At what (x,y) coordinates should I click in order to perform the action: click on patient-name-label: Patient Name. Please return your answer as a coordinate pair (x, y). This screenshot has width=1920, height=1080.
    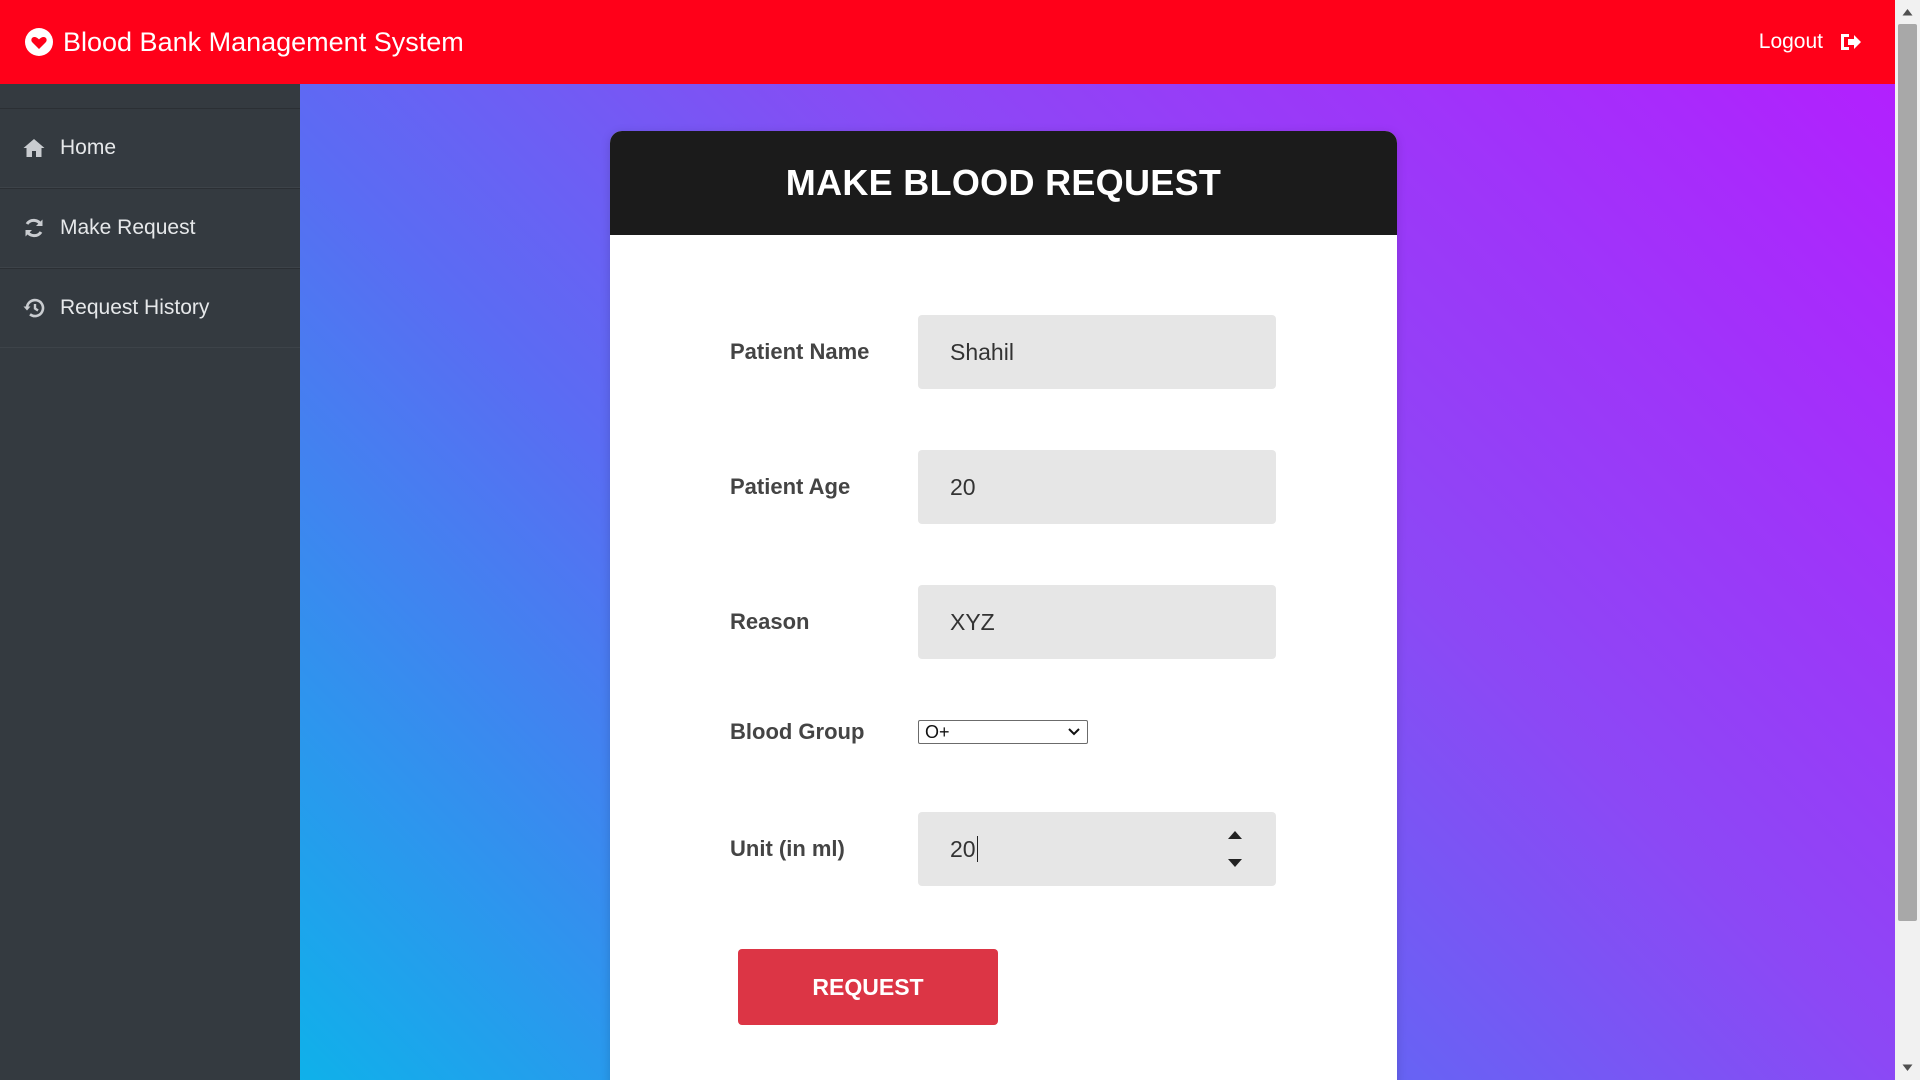
    Looking at the image, I should click on (800, 351).